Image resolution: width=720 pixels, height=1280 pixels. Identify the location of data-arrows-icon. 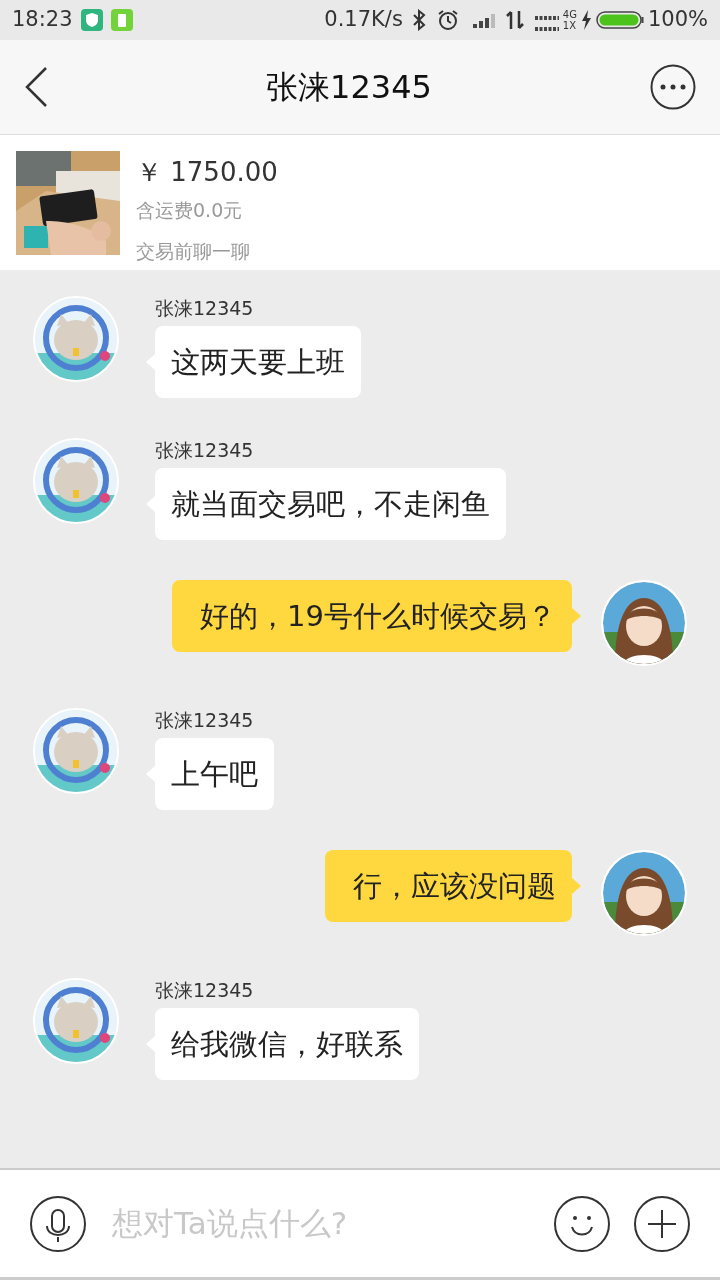
(514, 20).